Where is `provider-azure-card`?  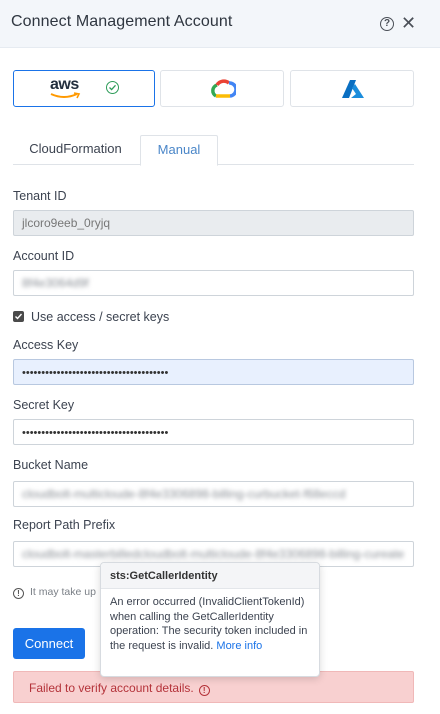 provider-azure-card is located at coordinates (352, 88).